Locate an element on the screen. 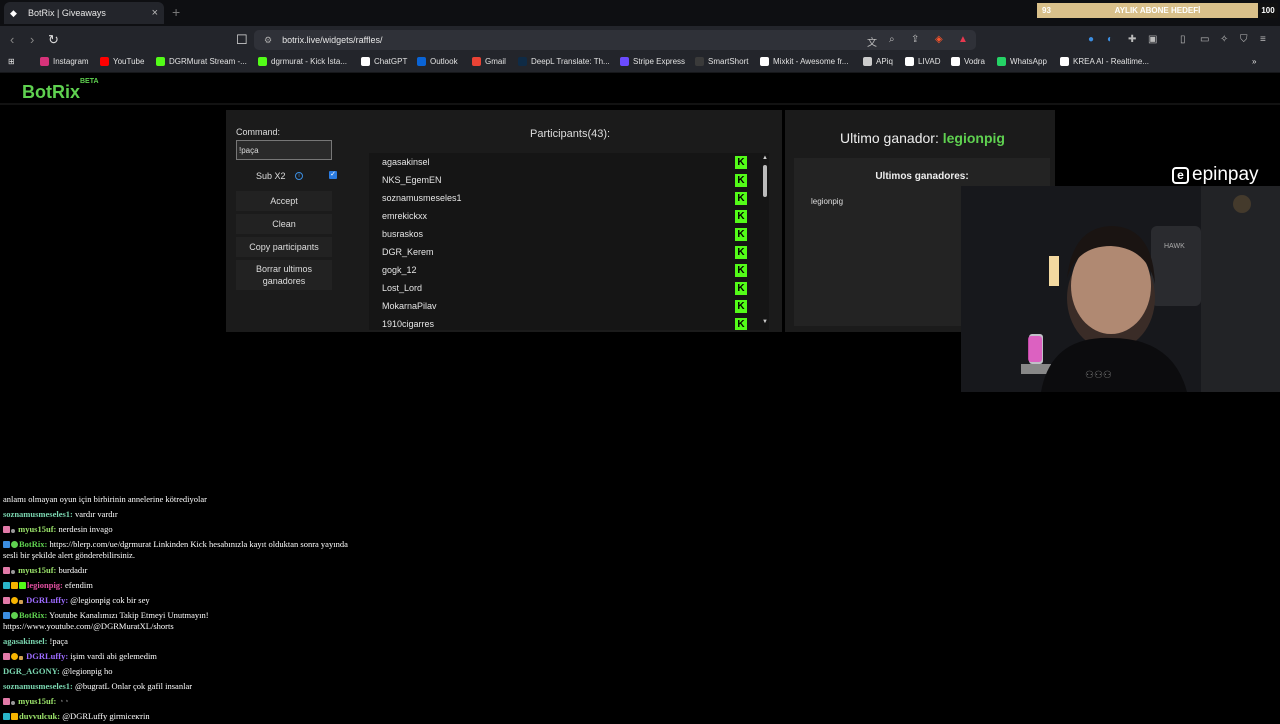 The width and height of the screenshot is (1280, 724). site-info-icon: ⚙ is located at coordinates (268, 40).